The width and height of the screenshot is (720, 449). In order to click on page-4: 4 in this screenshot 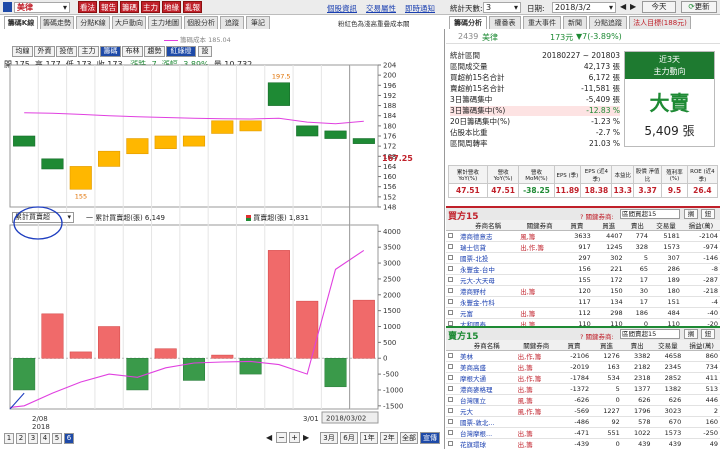, I will do `click(45, 438)`.